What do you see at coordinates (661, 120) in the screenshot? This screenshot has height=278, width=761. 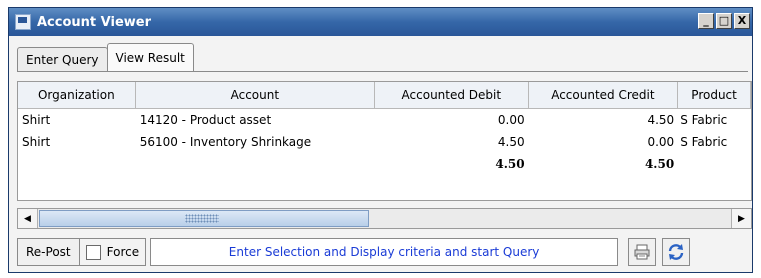 I see `cell-credit: 4.50` at bounding box center [661, 120].